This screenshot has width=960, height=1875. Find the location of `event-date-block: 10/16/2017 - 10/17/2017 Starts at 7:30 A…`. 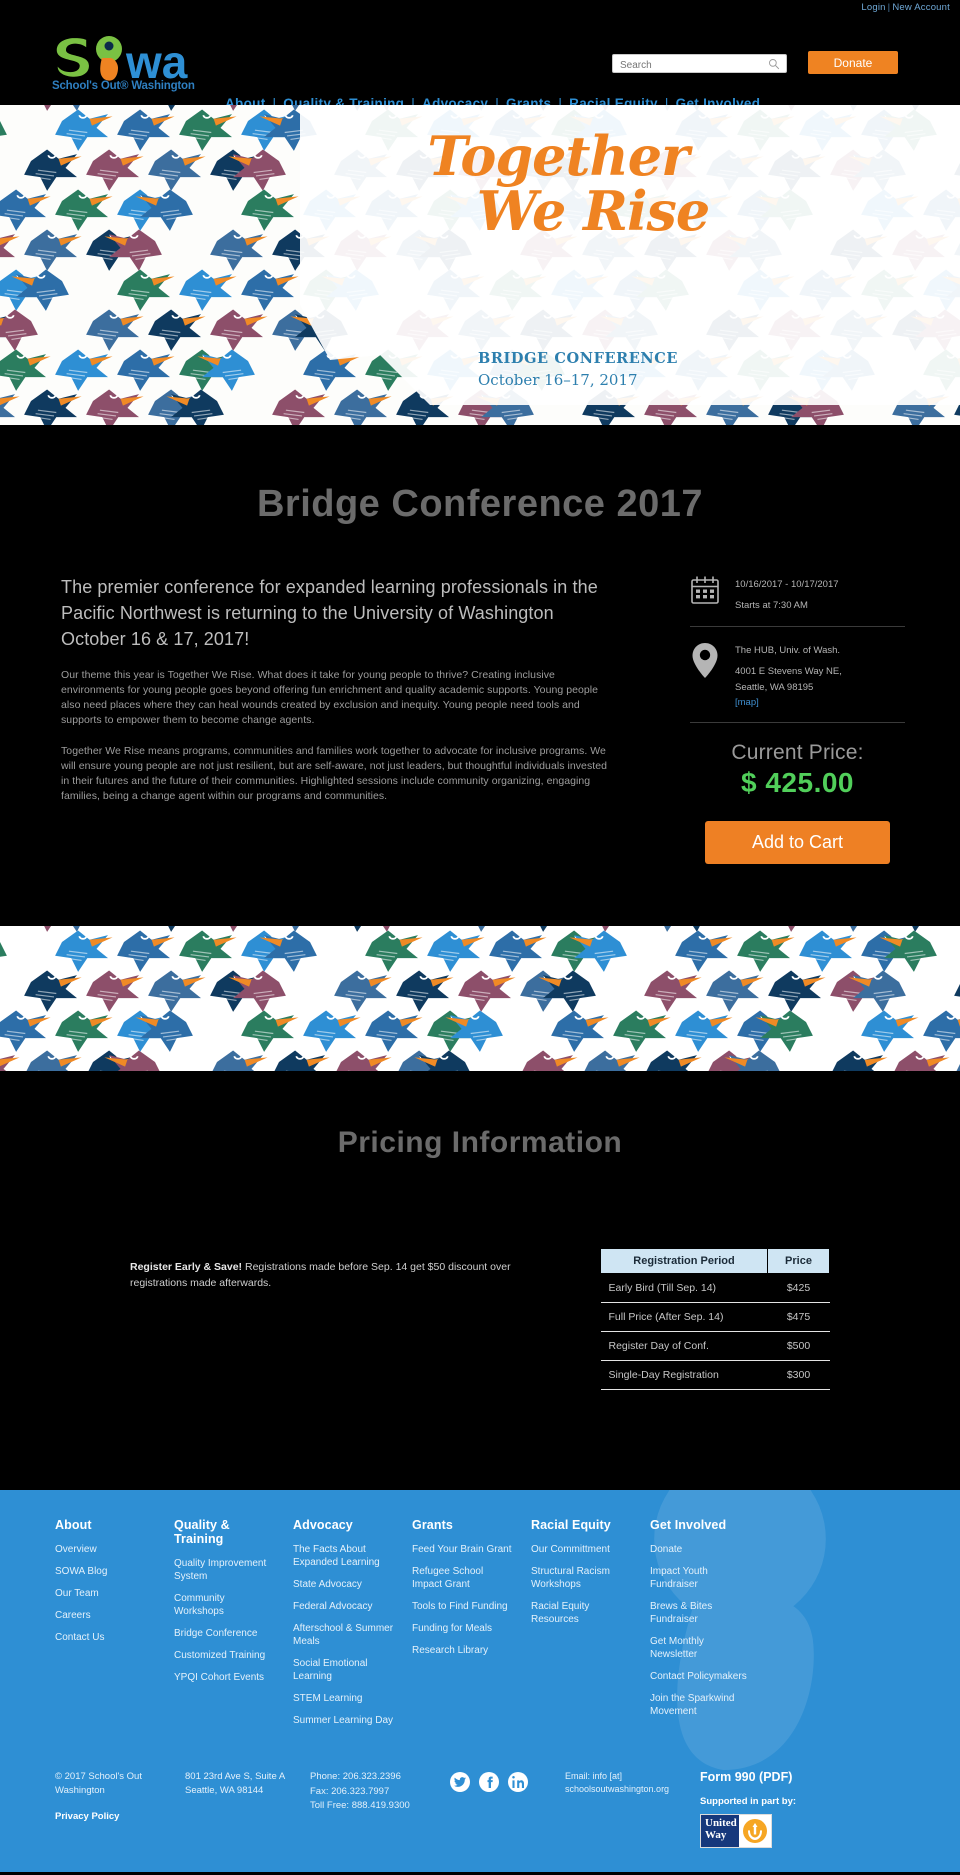

event-date-block: 10/16/2017 - 10/17/2017 Starts at 7:30 A… is located at coordinates (797, 593).